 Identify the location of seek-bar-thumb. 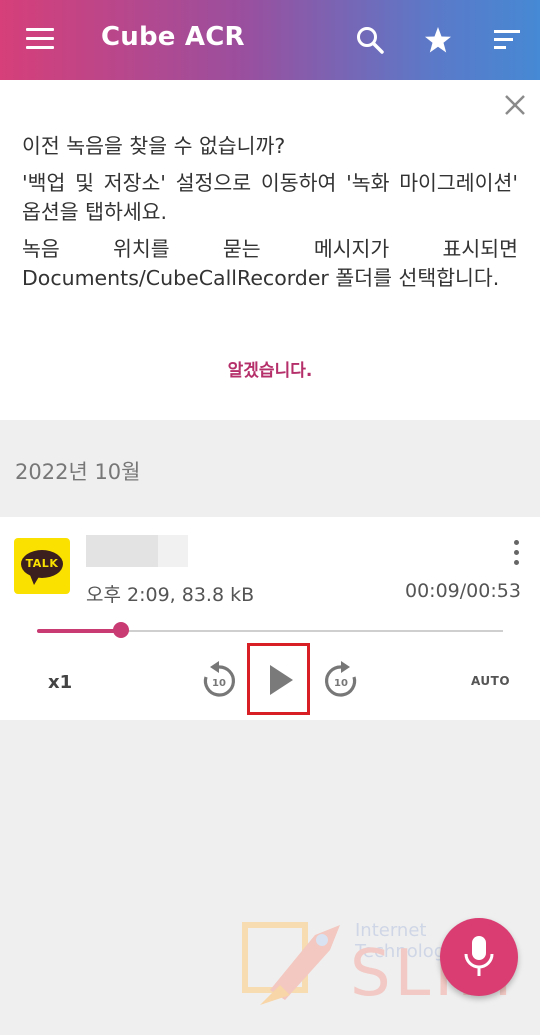
(120, 630).